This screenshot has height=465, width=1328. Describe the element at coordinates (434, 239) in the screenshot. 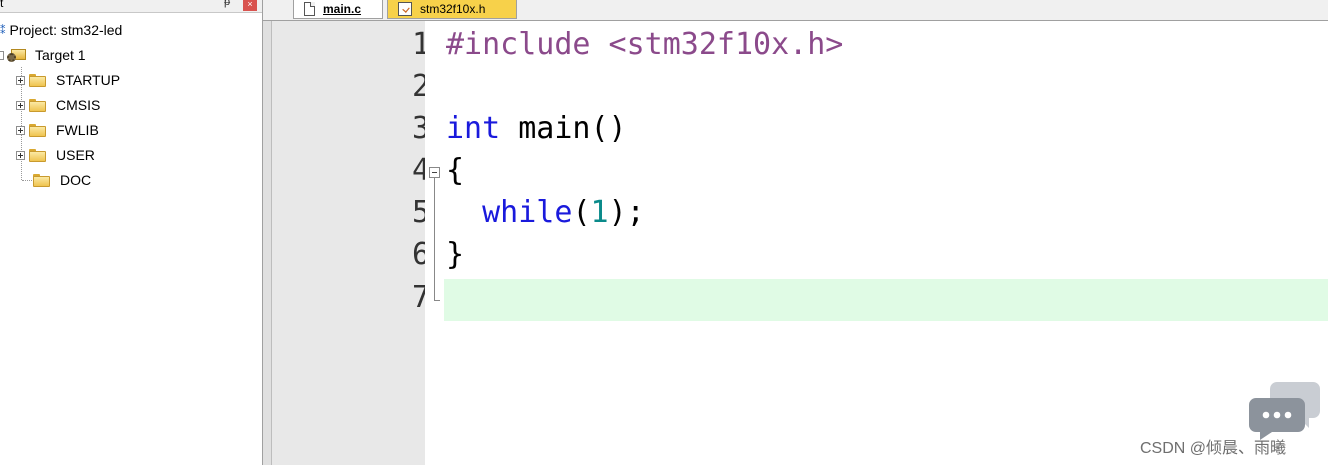

I see `fold-line` at that location.